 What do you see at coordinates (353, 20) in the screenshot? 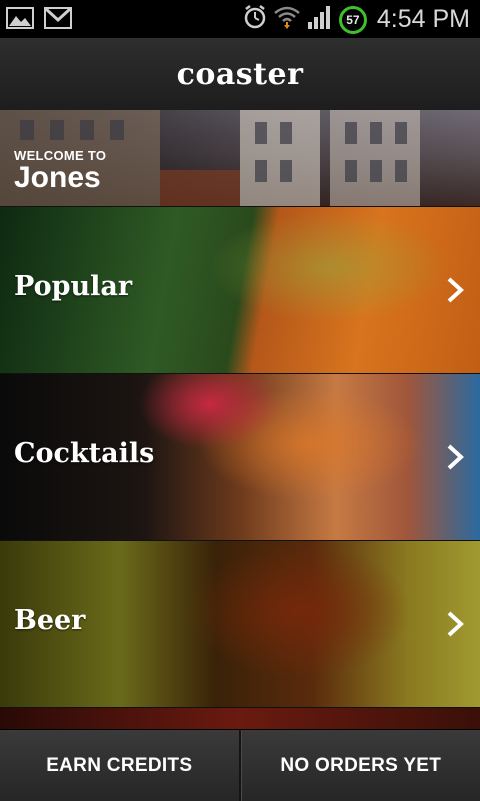
I see `battery-icon: 57` at bounding box center [353, 20].